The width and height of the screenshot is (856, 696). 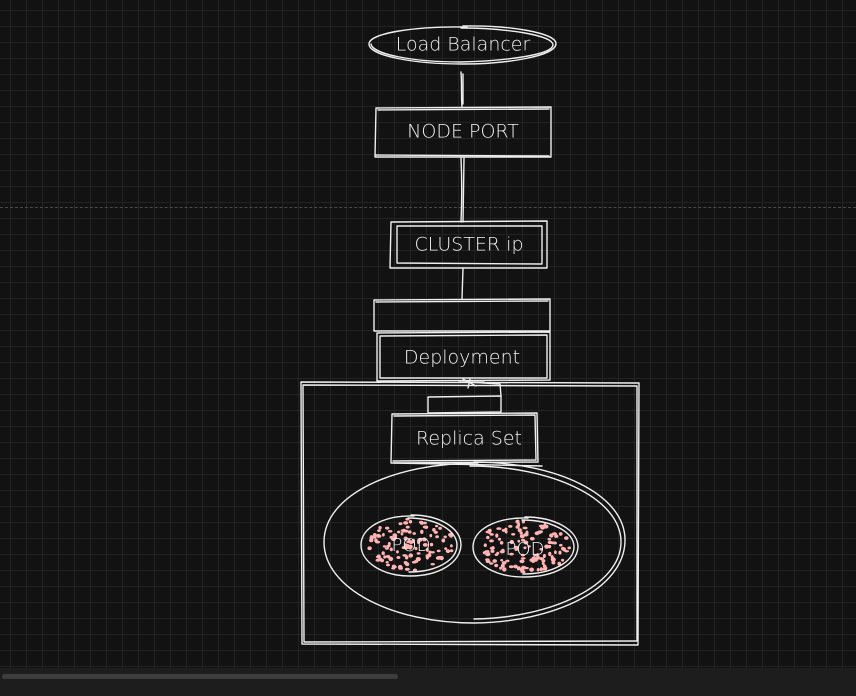 What do you see at coordinates (462, 283) in the screenshot?
I see `connector-cluster-deployment` at bounding box center [462, 283].